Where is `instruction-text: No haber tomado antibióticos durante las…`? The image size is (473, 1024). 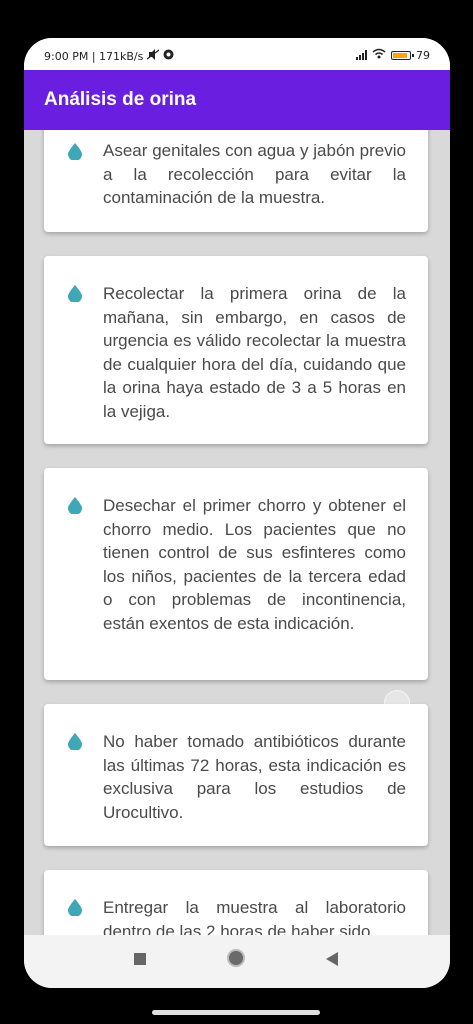 instruction-text: No haber tomado antibióticos durante las… is located at coordinates (254, 777).